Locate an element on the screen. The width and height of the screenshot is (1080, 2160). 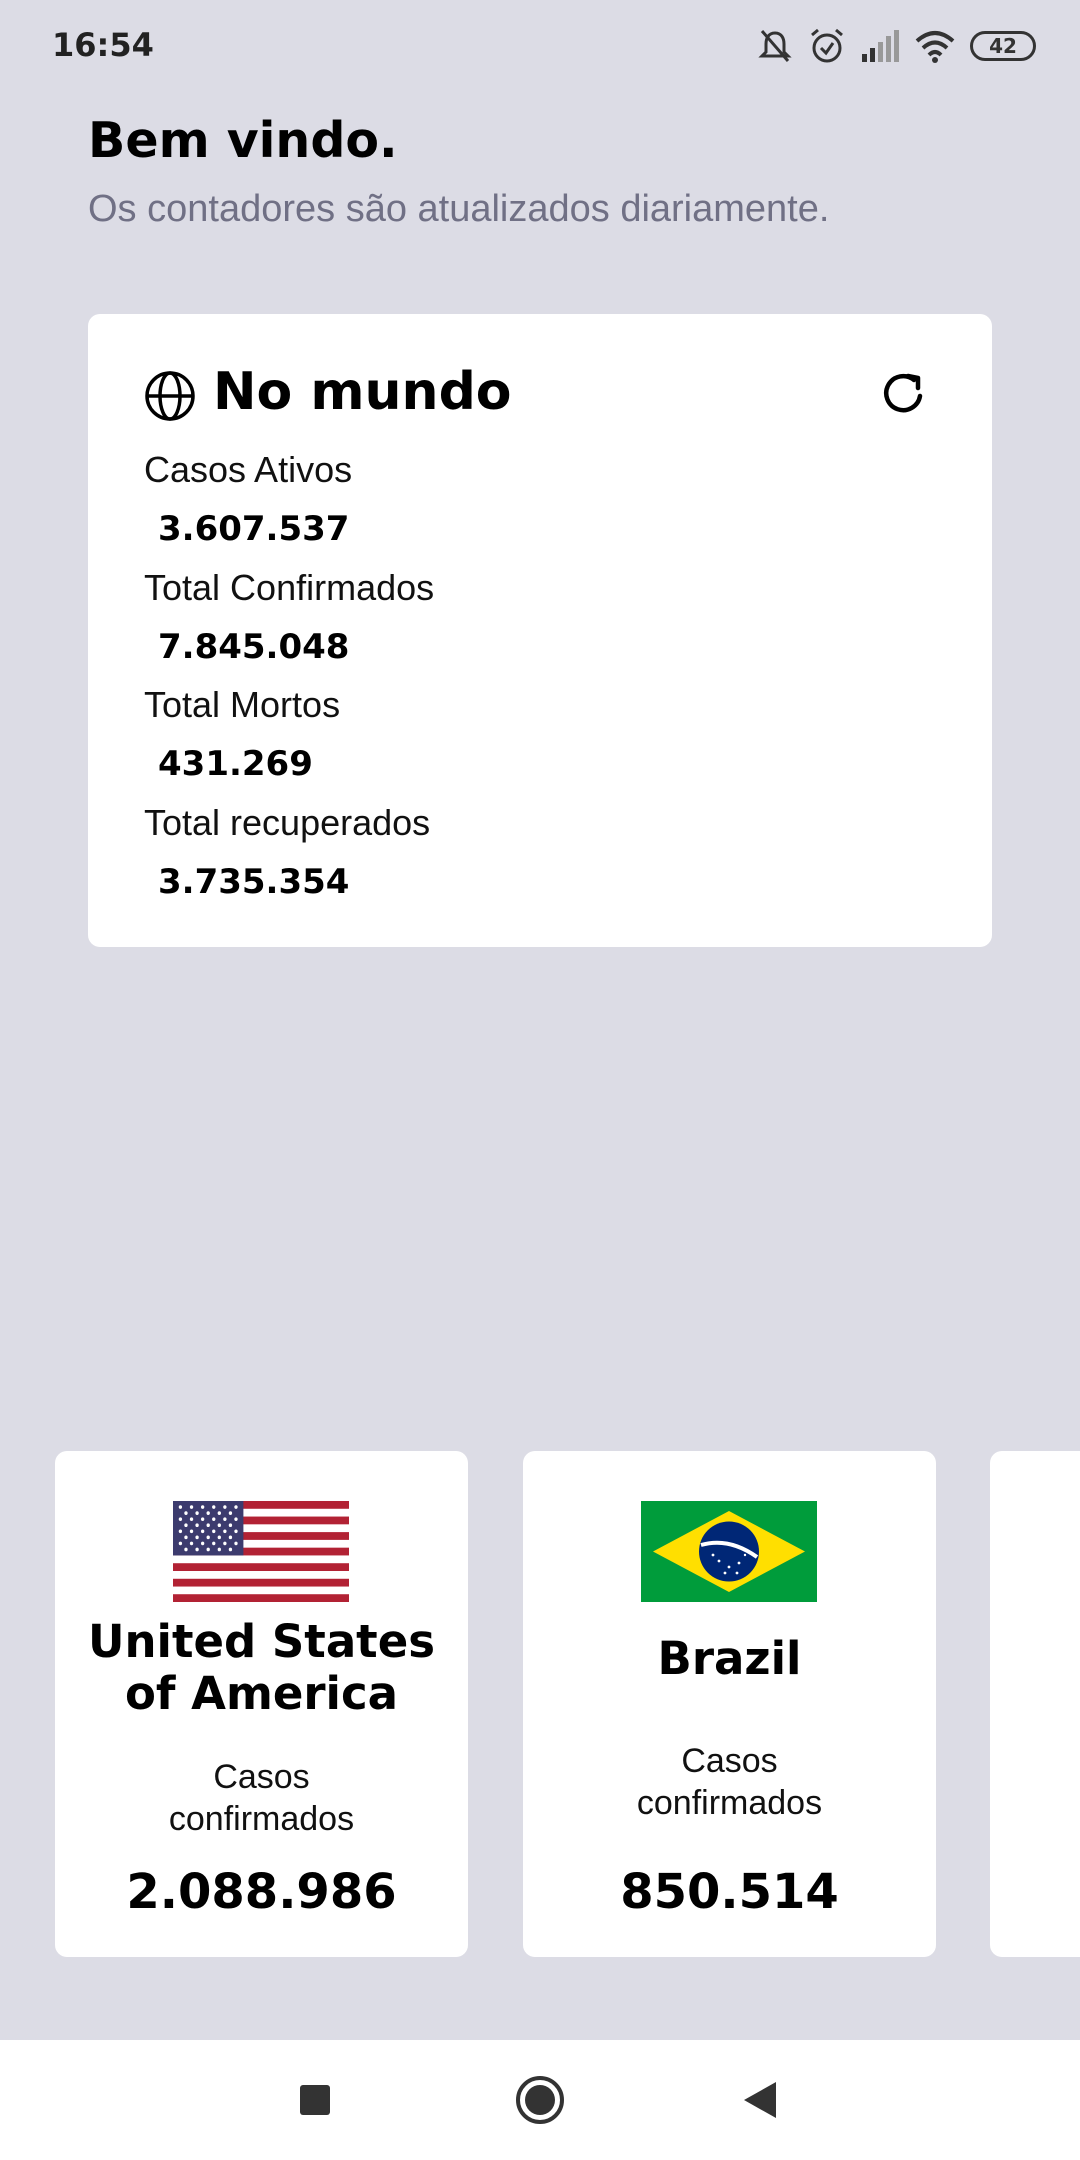
back-button is located at coordinates (760, 2100).